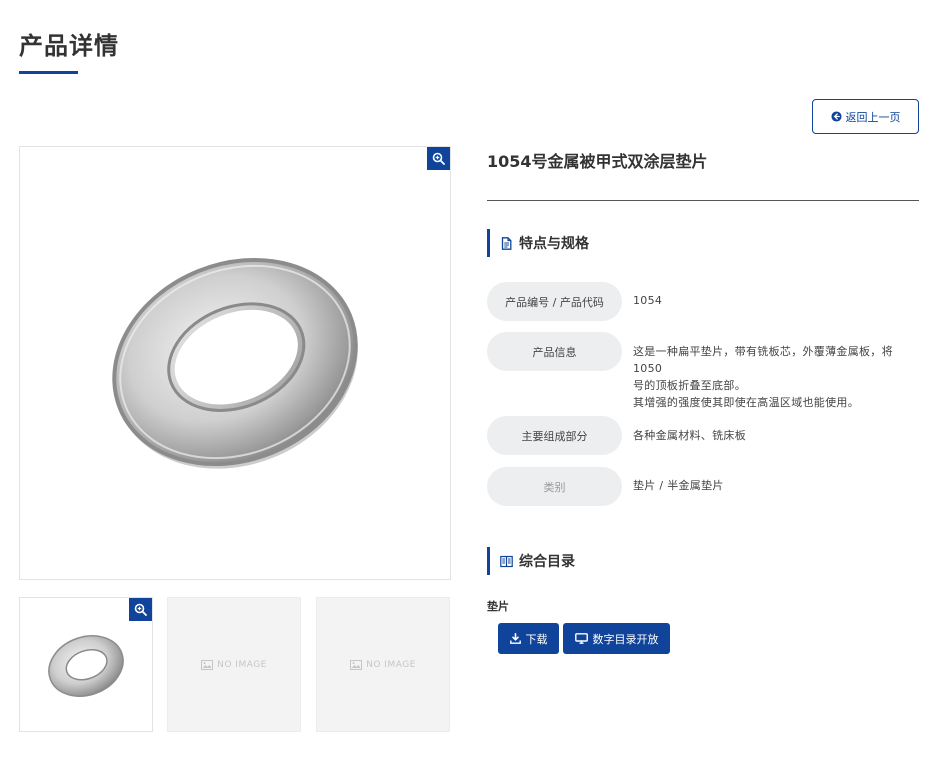 The width and height of the screenshot is (948, 765). What do you see at coordinates (703, 200) in the screenshot?
I see `product-divider` at bounding box center [703, 200].